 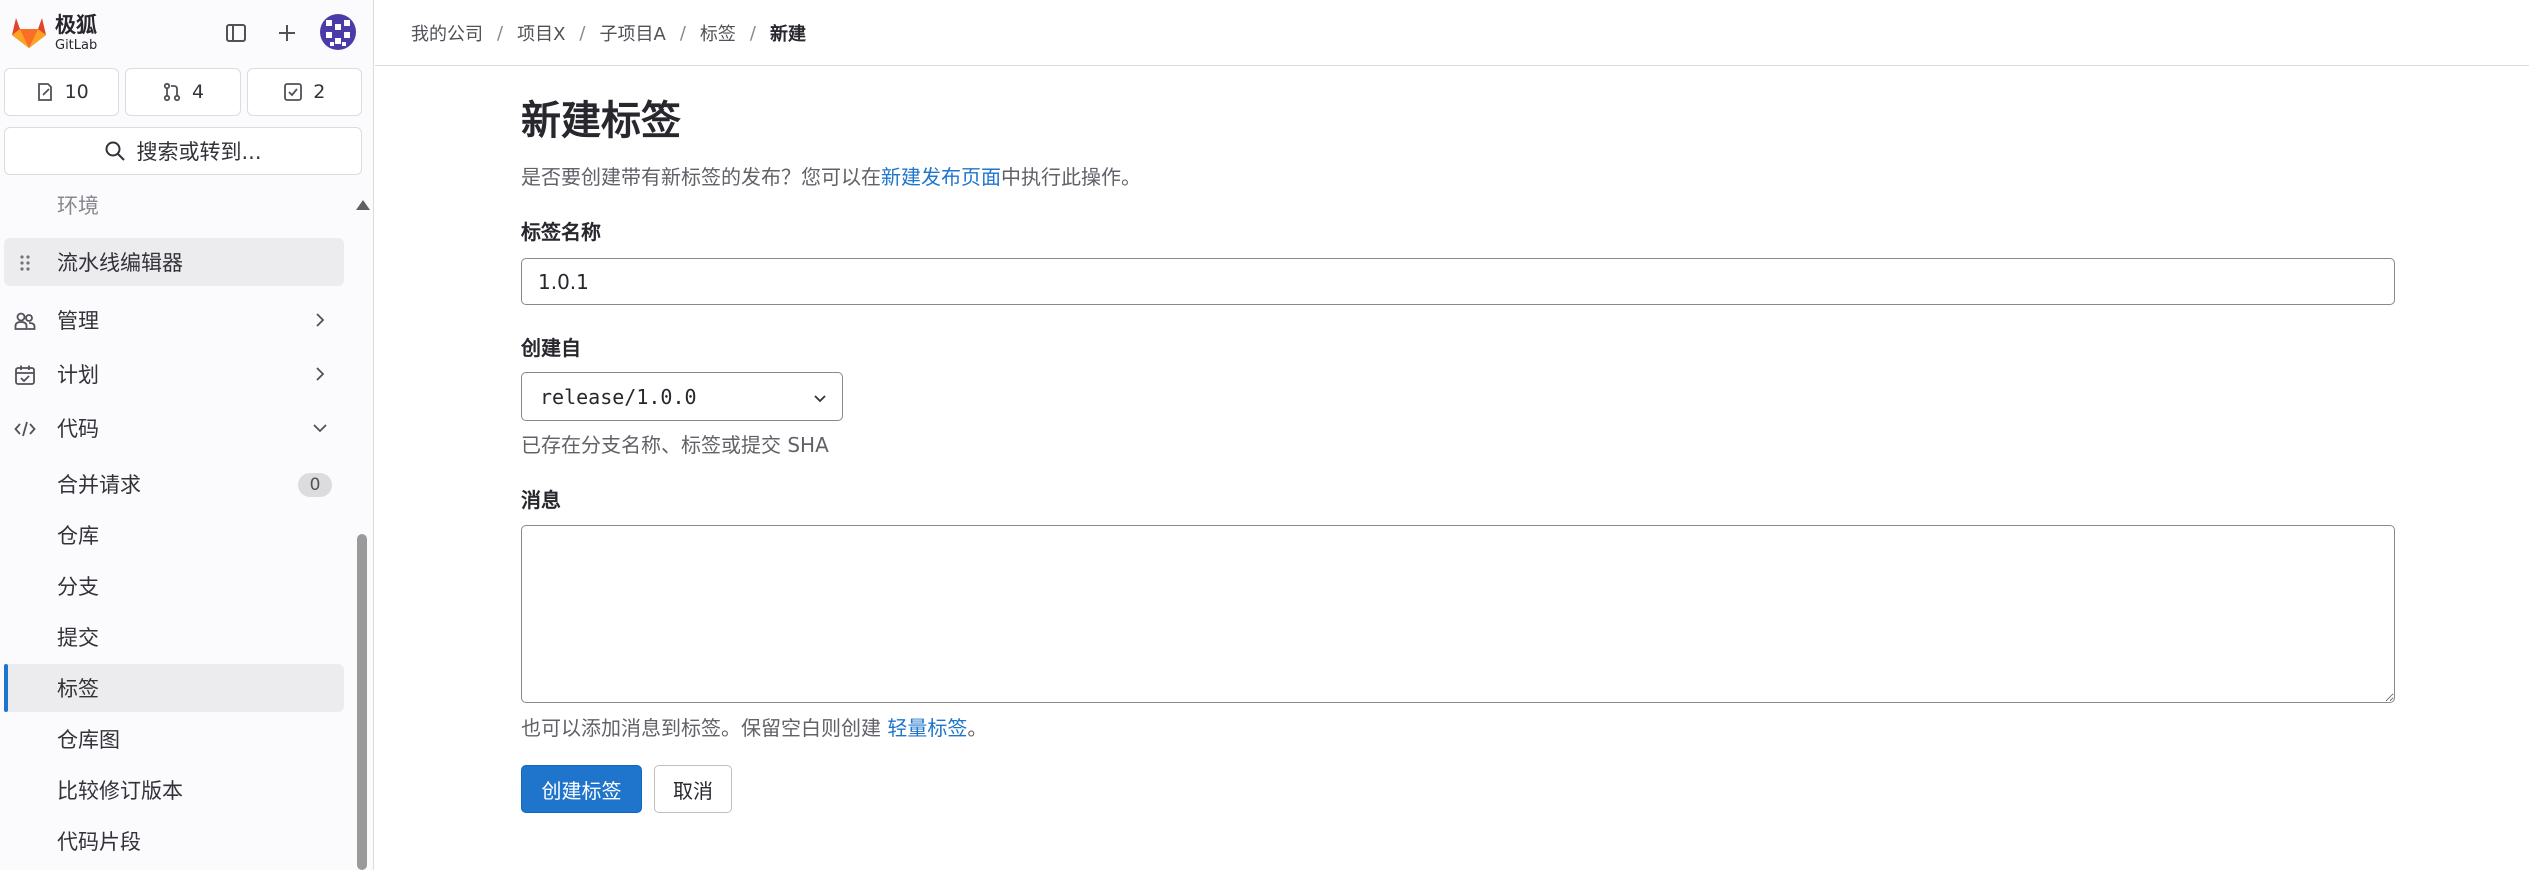 I want to click on brand-sub: GitLab, so click(x=76, y=45).